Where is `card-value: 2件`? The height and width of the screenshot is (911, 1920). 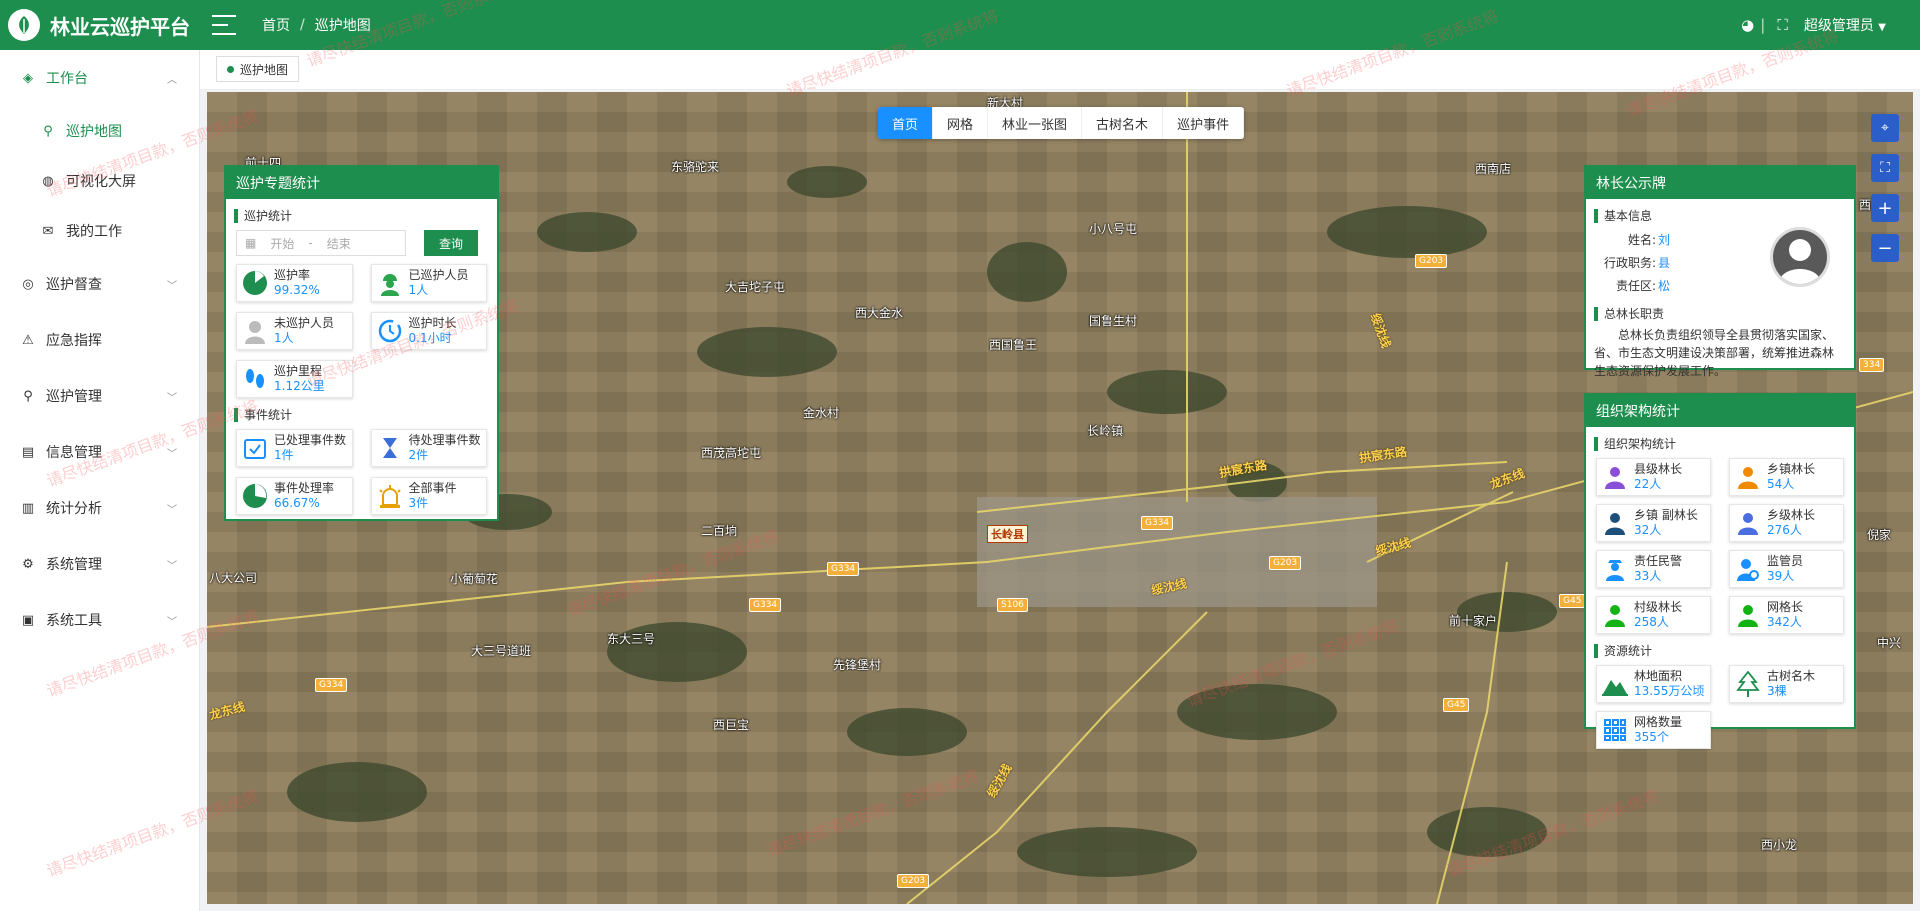 card-value: 2件 is located at coordinates (418, 455).